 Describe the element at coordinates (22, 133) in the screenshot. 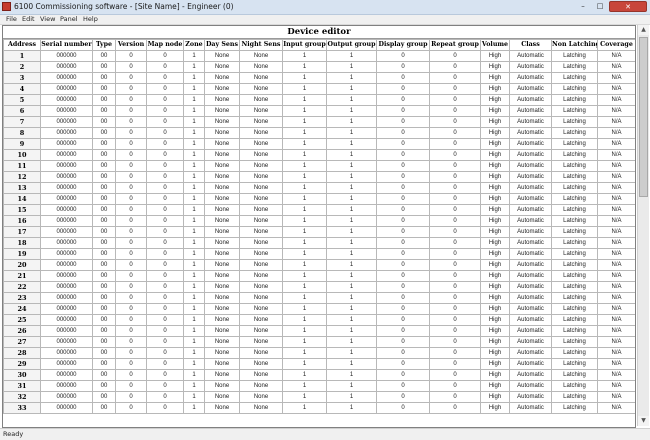

I see `address-cell: 8` at that location.